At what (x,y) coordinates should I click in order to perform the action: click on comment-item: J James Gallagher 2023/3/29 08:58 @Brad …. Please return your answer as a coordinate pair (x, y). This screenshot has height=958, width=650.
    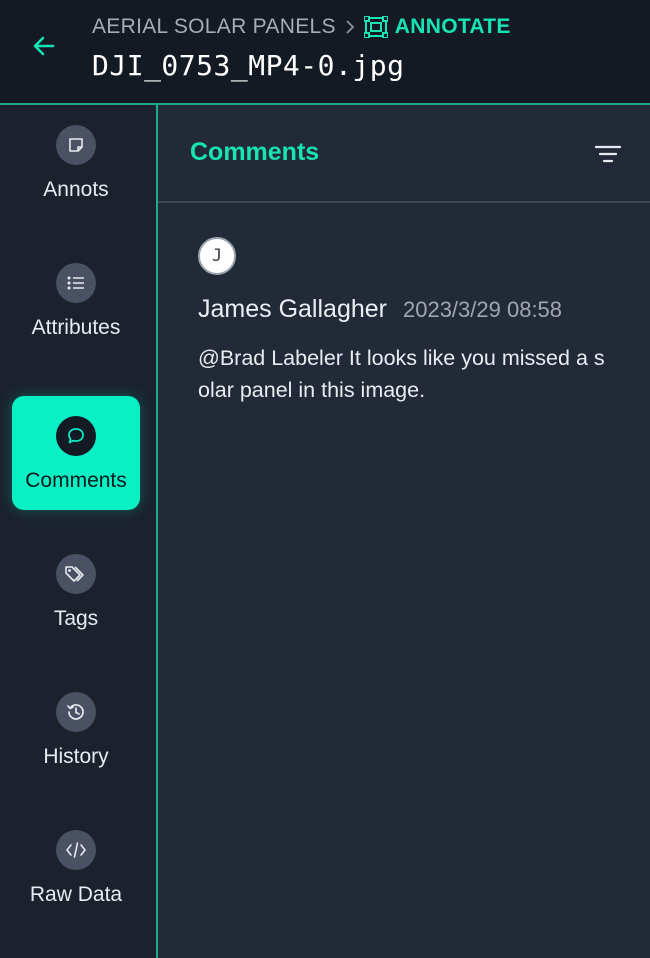
    Looking at the image, I should click on (408, 321).